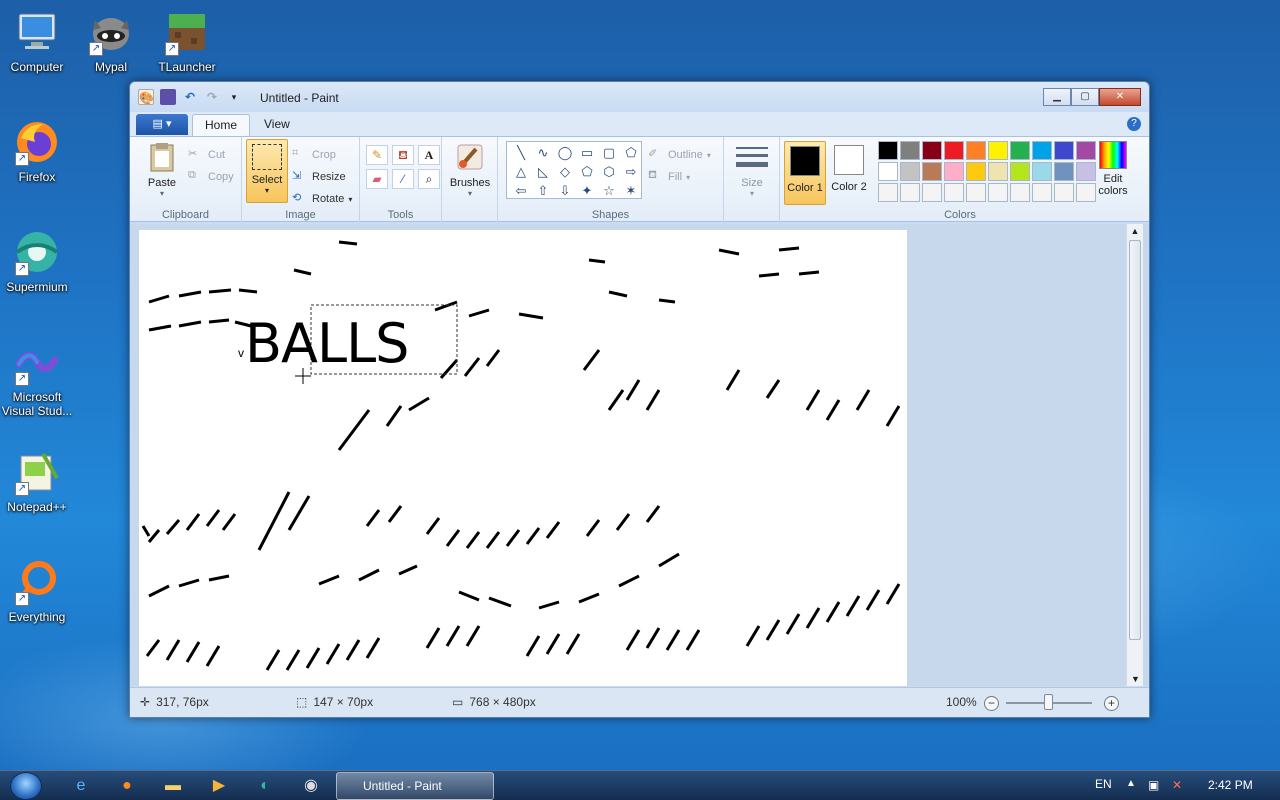 This screenshot has height=800, width=1280. What do you see at coordinates (37, 151) in the screenshot?
I see `desktop-icon-firefox: ↗ Firefox` at bounding box center [37, 151].